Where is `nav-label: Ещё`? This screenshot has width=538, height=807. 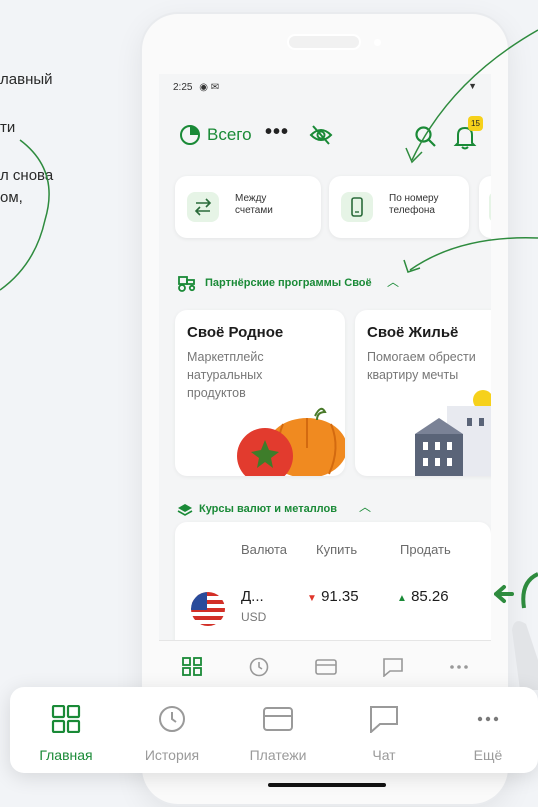 nav-label: Ещё is located at coordinates (488, 755).